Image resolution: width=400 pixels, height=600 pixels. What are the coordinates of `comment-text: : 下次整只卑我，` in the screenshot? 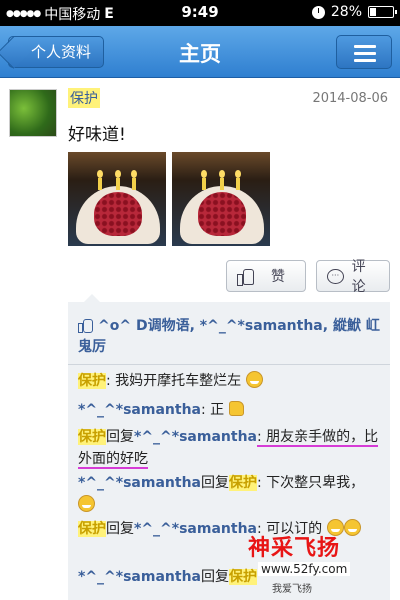 It's located at (311, 483).